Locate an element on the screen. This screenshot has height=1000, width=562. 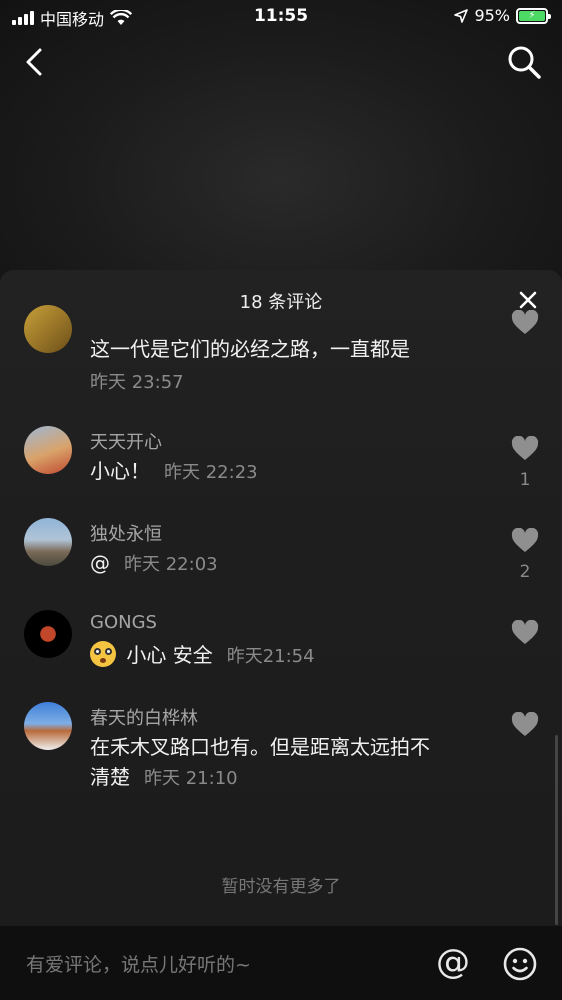
comment-text: 小心！ is located at coordinates (120, 471).